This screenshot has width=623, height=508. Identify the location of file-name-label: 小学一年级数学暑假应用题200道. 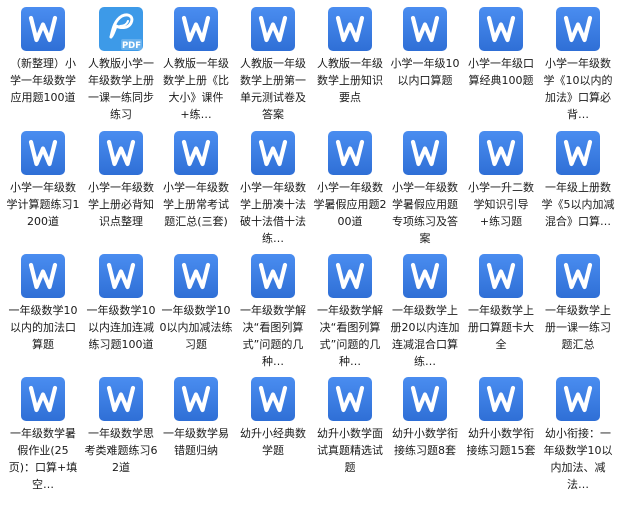
(350, 204).